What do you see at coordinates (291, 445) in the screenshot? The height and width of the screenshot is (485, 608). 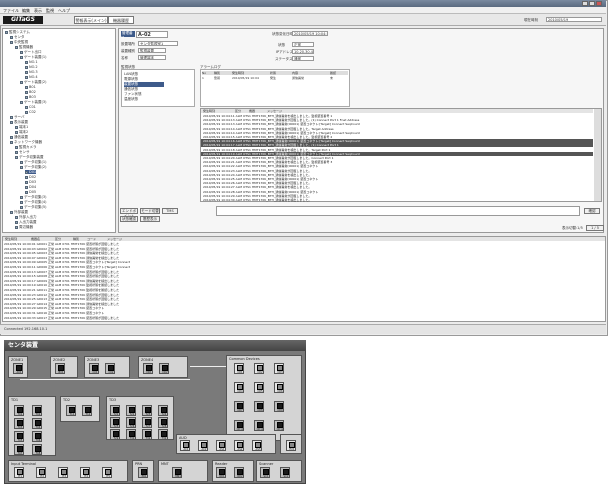 I see `device-icon: EX1` at bounding box center [291, 445].